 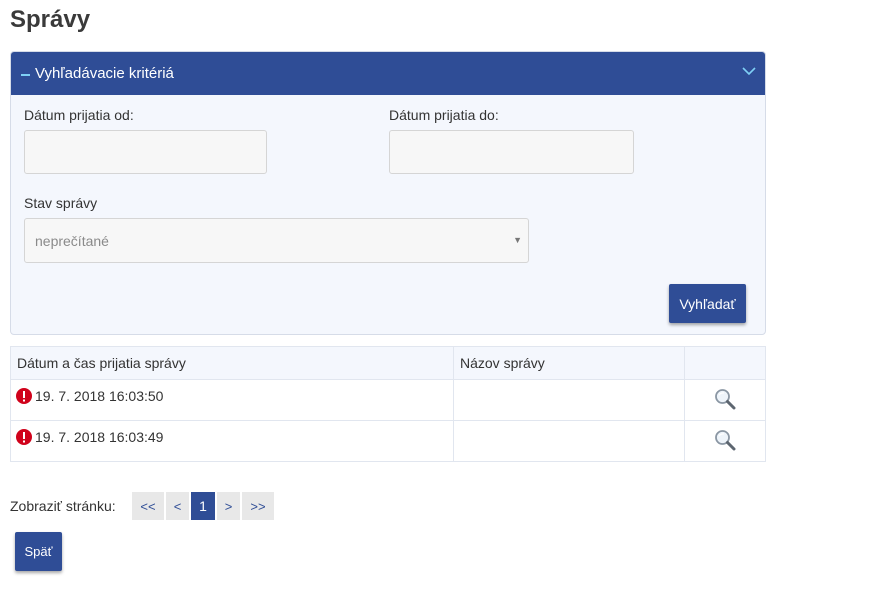 I want to click on current-page-button: 1, so click(x=203, y=506).